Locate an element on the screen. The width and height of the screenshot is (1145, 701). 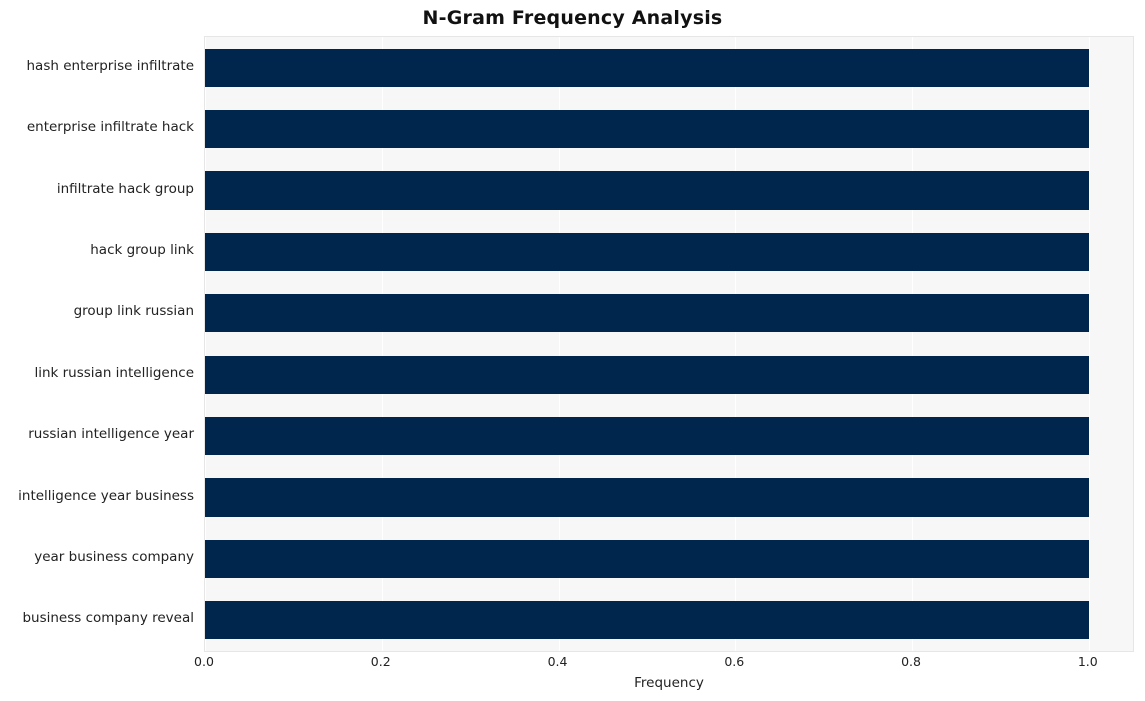
x-axis-tick-label: 0.6 is located at coordinates (734, 661).